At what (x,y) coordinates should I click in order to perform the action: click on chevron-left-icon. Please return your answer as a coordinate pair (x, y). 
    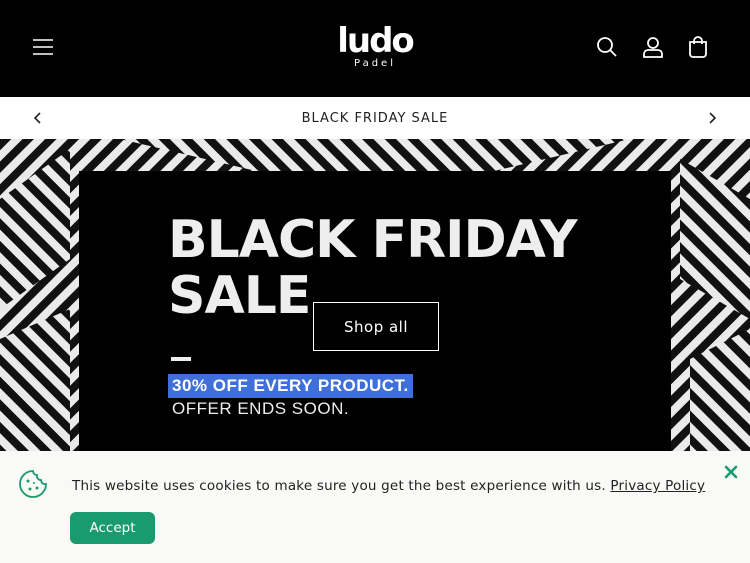
    Looking at the image, I should click on (38, 118).